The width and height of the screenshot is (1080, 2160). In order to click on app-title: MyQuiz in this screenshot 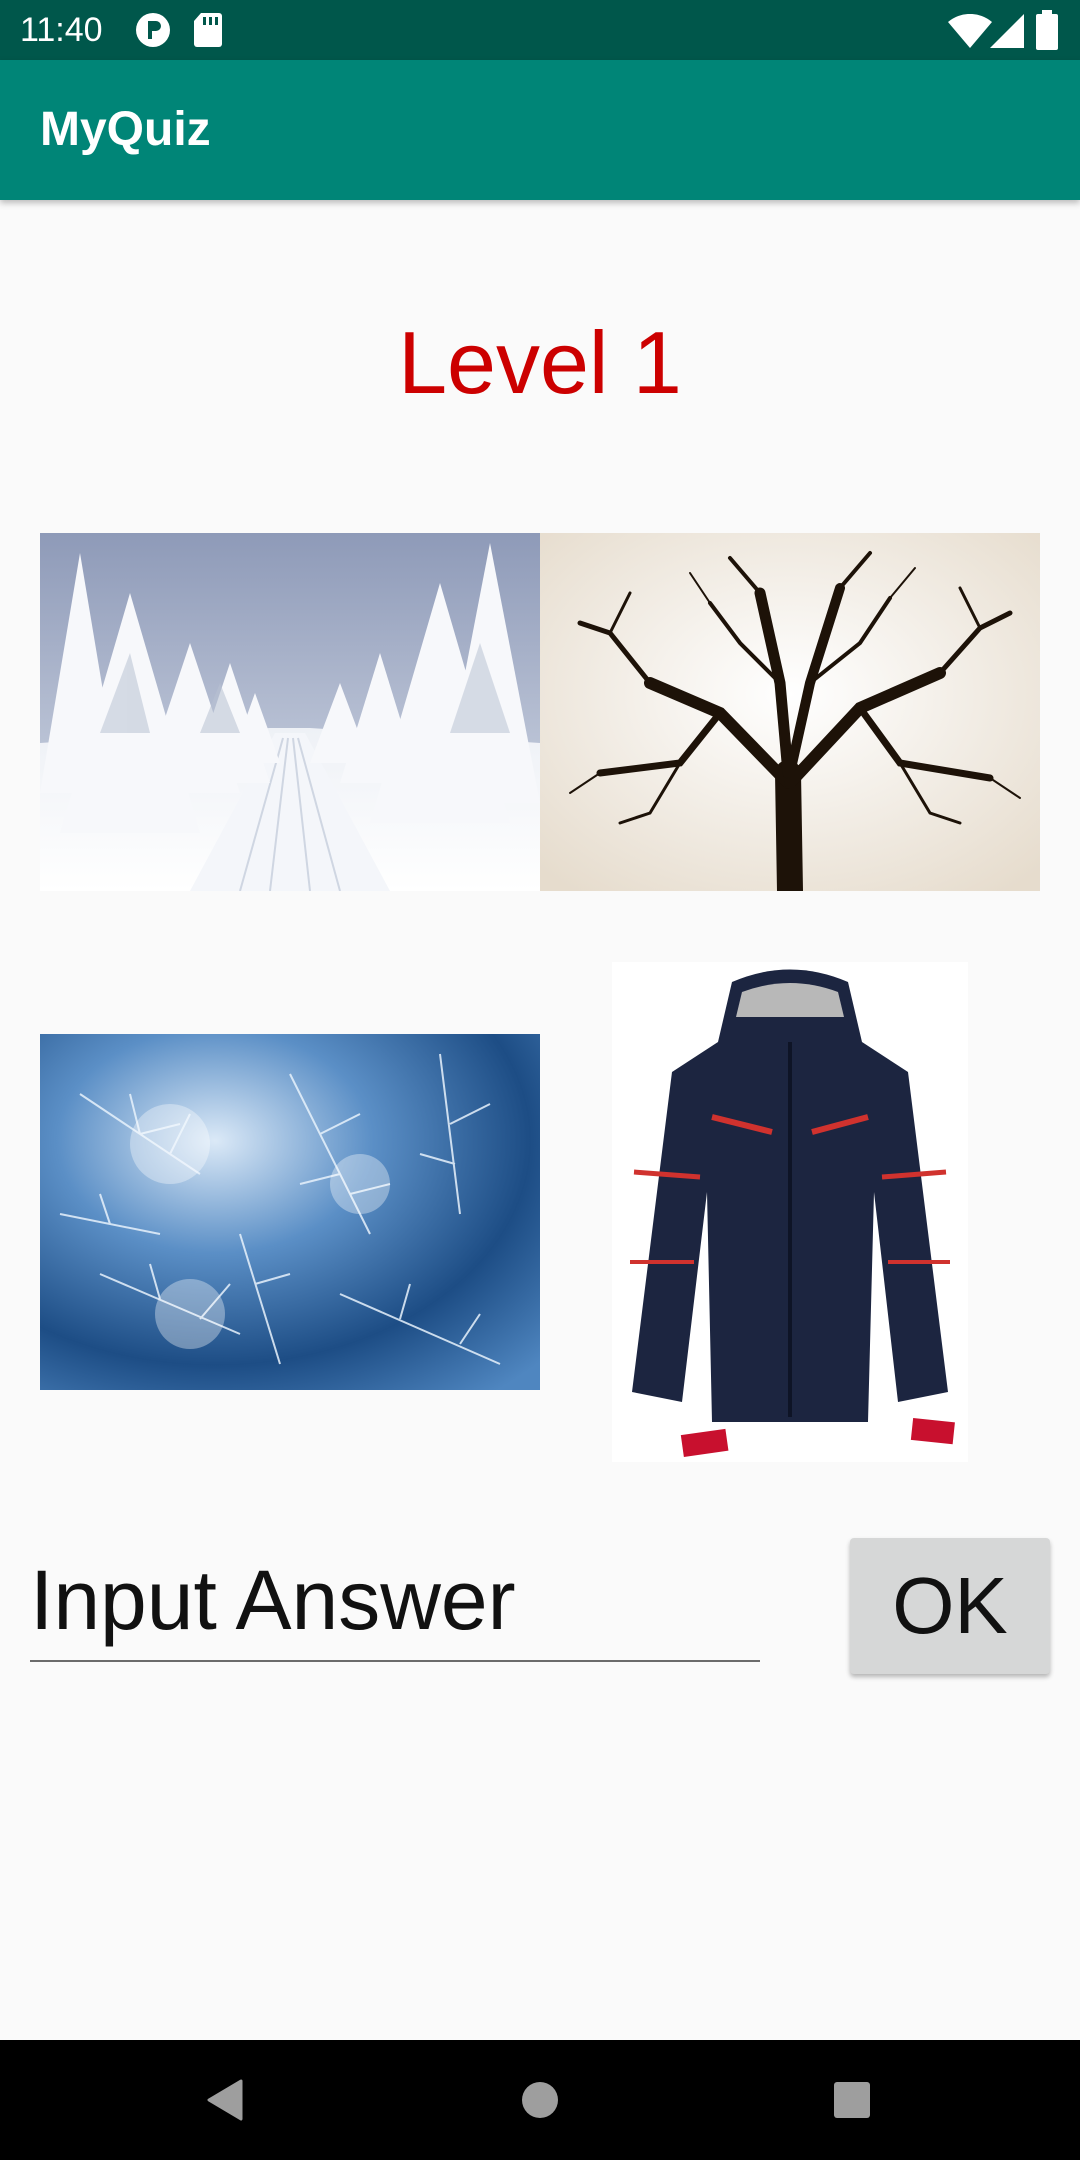, I will do `click(125, 129)`.